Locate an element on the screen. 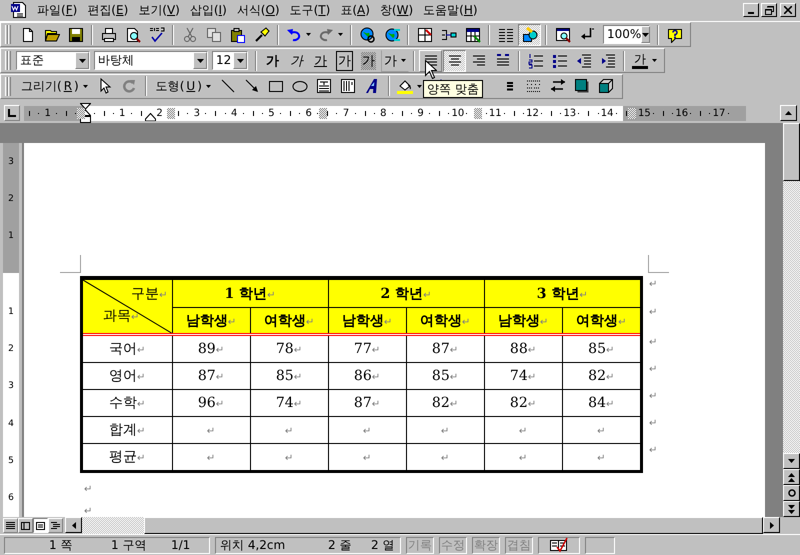 The height and width of the screenshot is (555, 800). scroll-down-button is located at coordinates (791, 461).